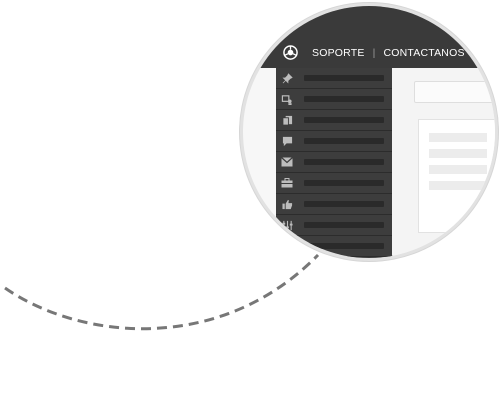 The height and width of the screenshot is (400, 500). Describe the element at coordinates (424, 53) in the screenshot. I see `nav-link-contact: CONTACTANOS` at that location.